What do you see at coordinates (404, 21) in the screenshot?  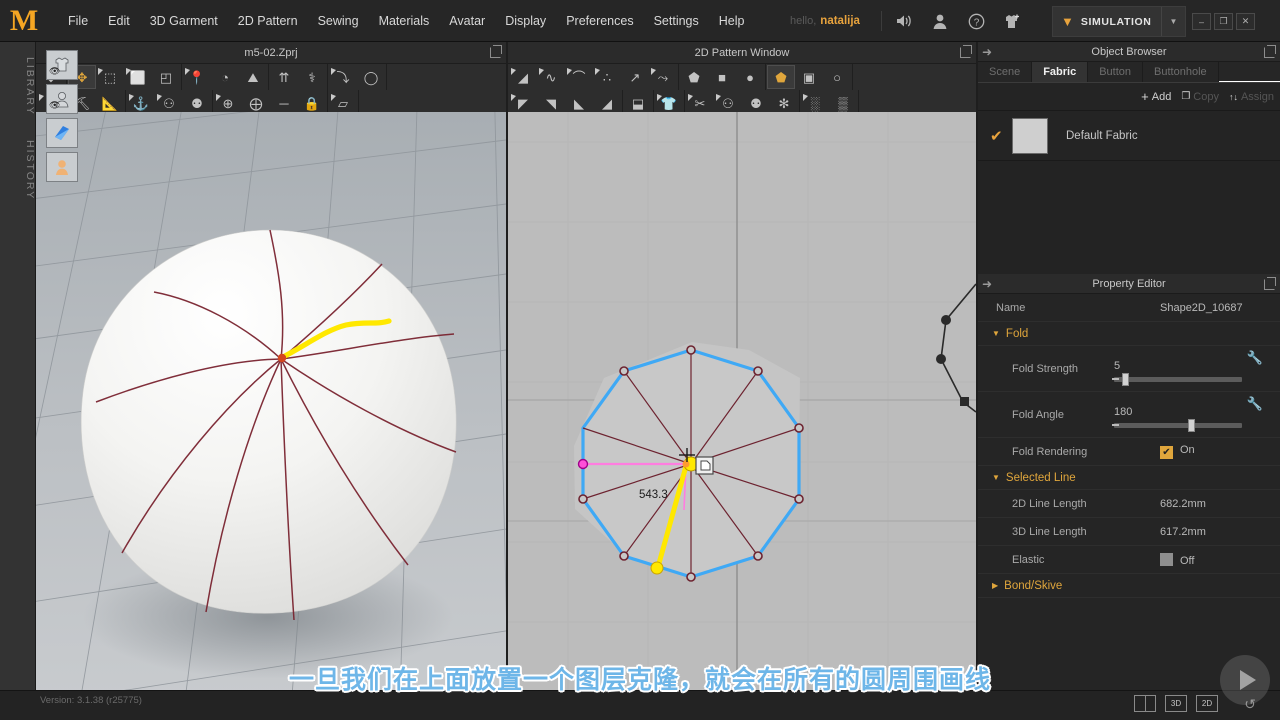 I see `menu-item-materials: Materials` at bounding box center [404, 21].